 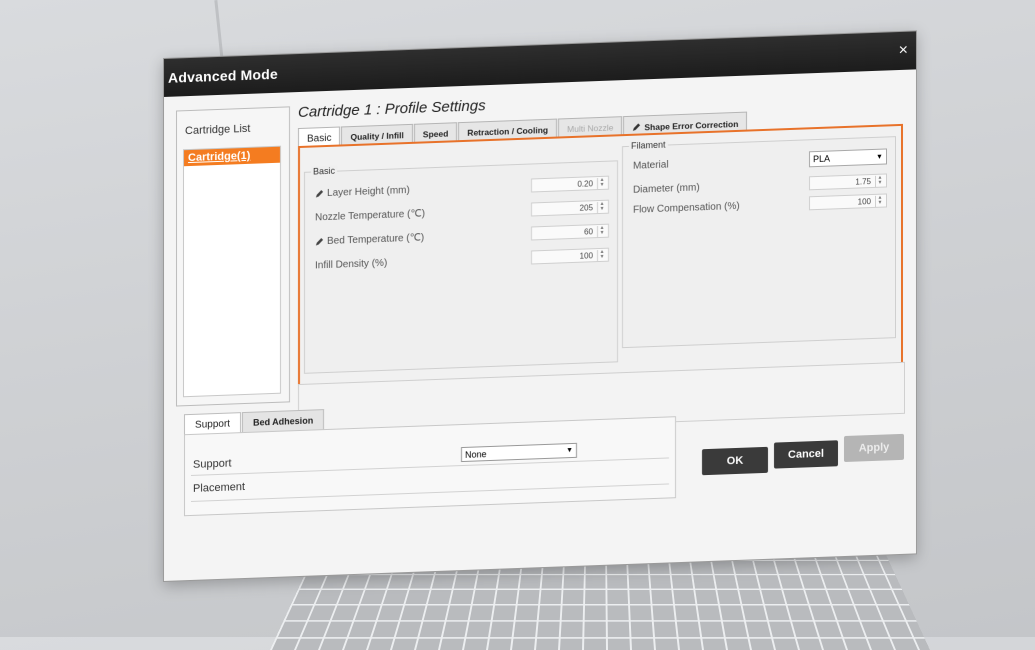 I want to click on support-label: Support, so click(x=212, y=464).